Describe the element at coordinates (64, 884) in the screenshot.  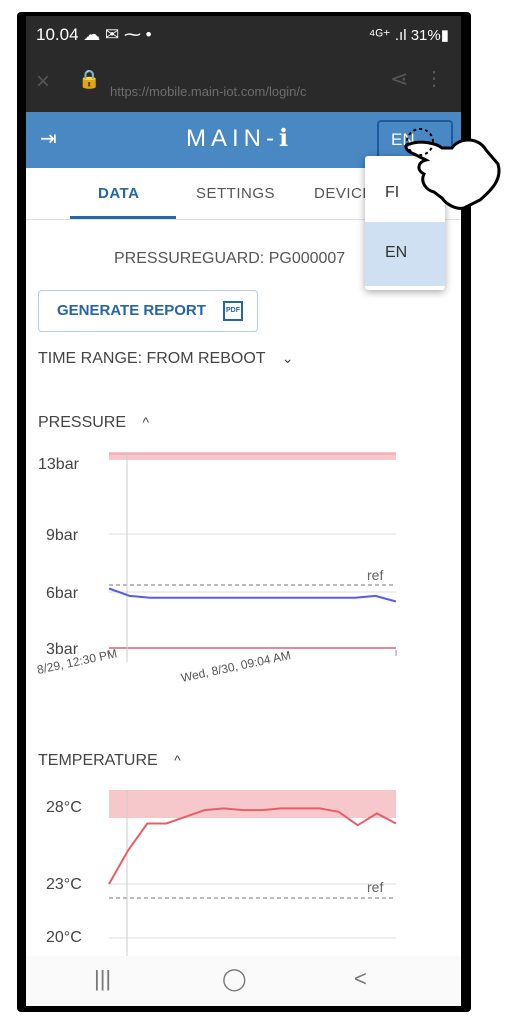
I see `temperature-y-label: 23°C` at that location.